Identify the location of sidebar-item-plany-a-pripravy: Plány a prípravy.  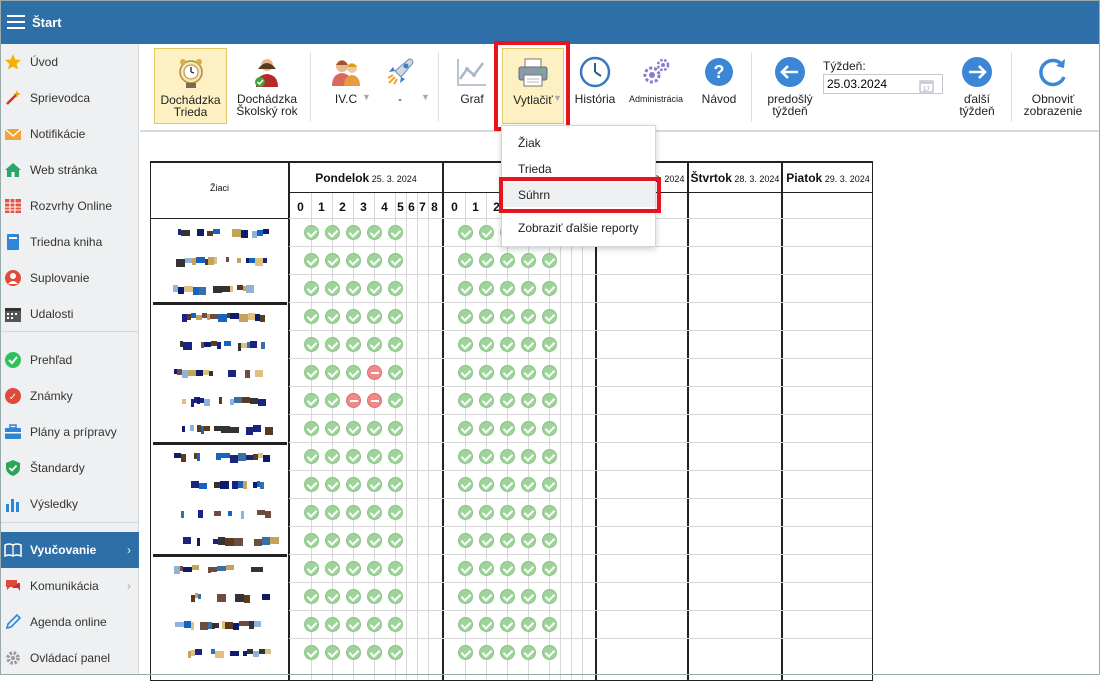
(69, 432).